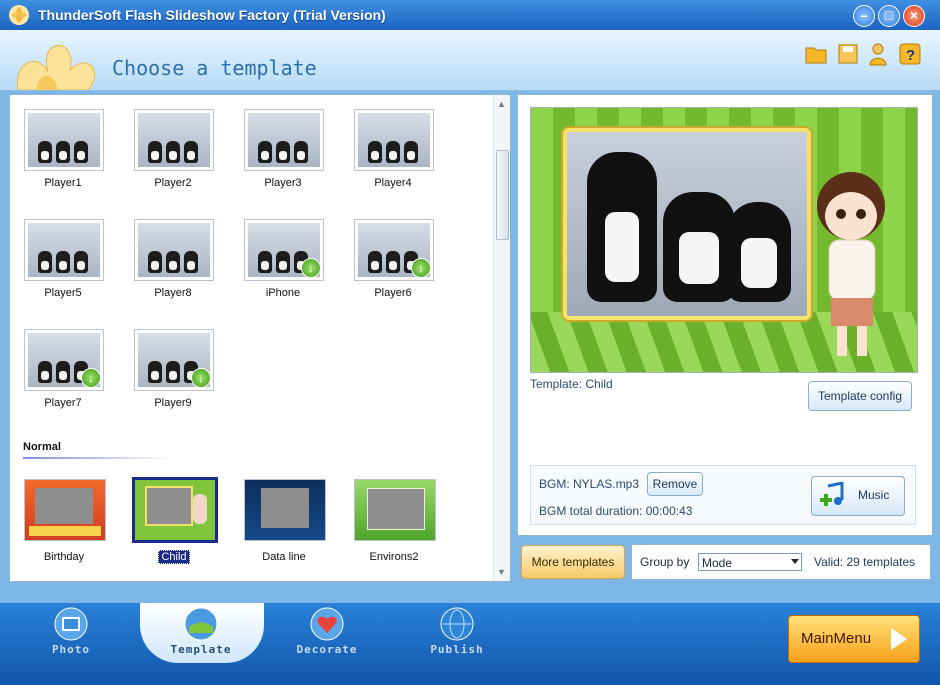 The width and height of the screenshot is (940, 685). What do you see at coordinates (173, 403) in the screenshot?
I see `template-label: Player9` at bounding box center [173, 403].